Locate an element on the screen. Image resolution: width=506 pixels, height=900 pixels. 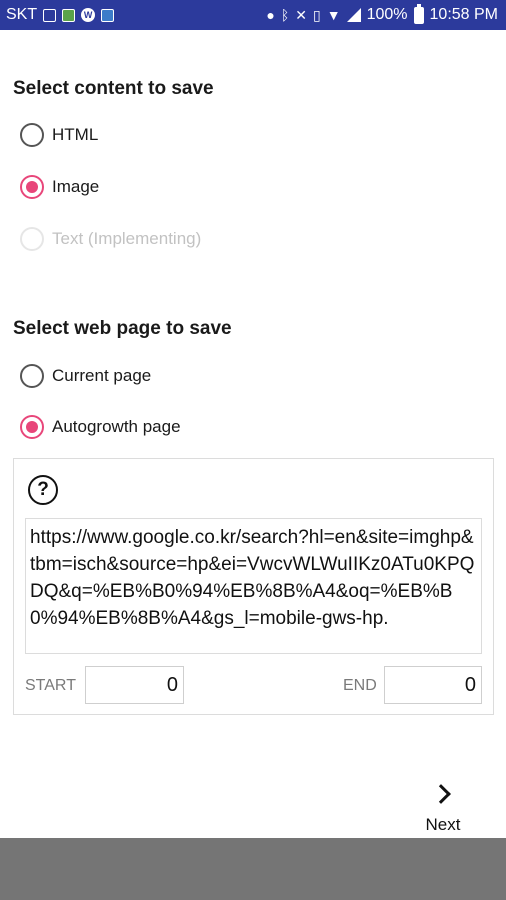
start-input: 0 is located at coordinates (134, 685).